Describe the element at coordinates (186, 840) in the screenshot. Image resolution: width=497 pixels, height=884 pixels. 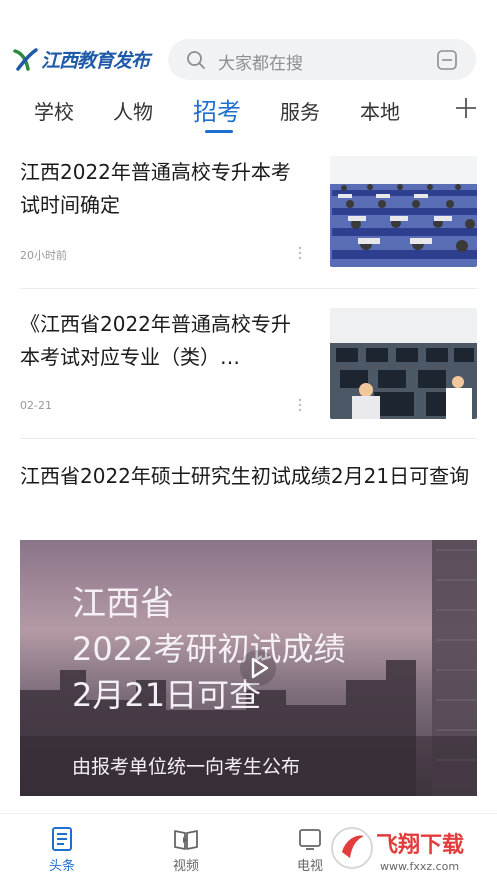
I see `video-book-icon` at that location.